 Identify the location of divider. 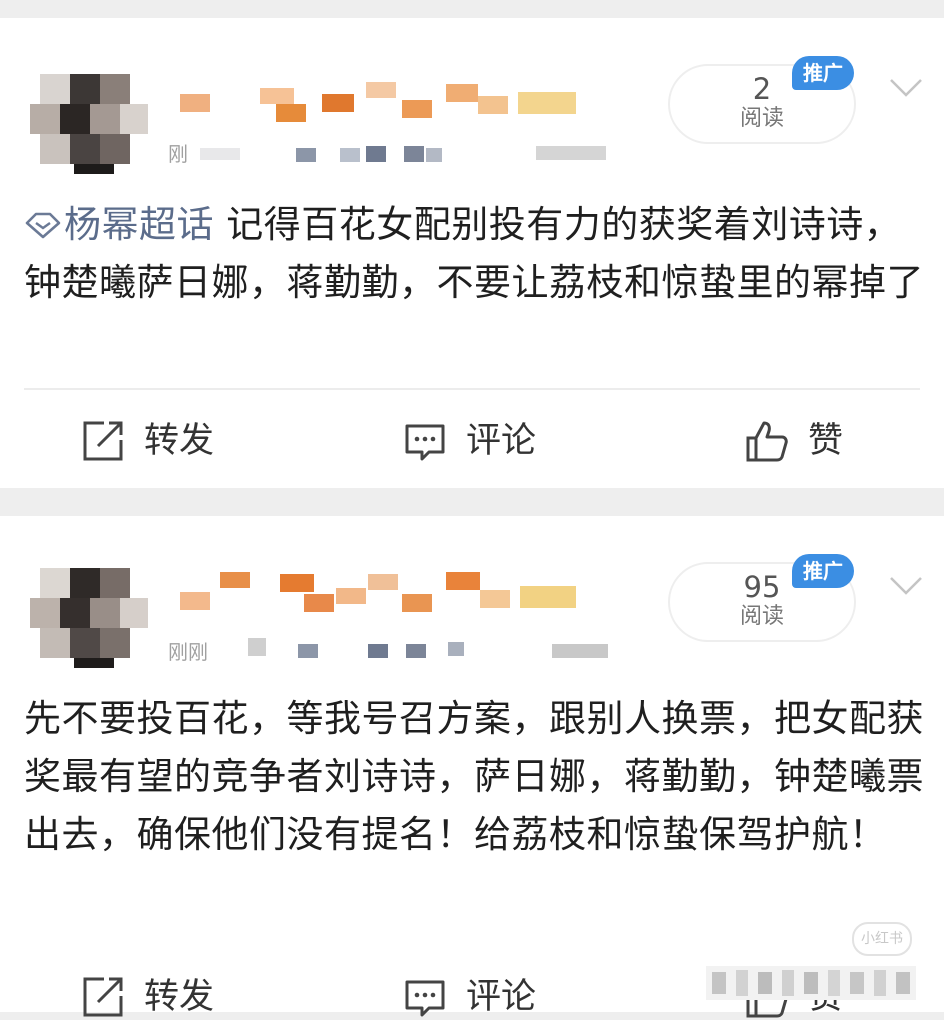
(472, 389).